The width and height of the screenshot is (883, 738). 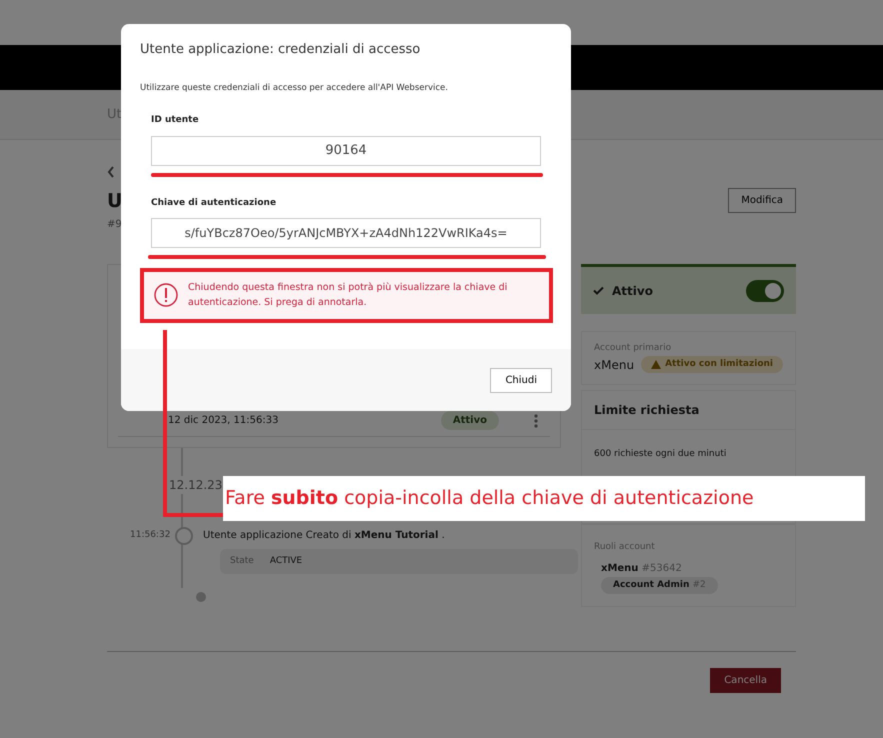 What do you see at coordinates (765, 291) in the screenshot?
I see `status-toggle` at bounding box center [765, 291].